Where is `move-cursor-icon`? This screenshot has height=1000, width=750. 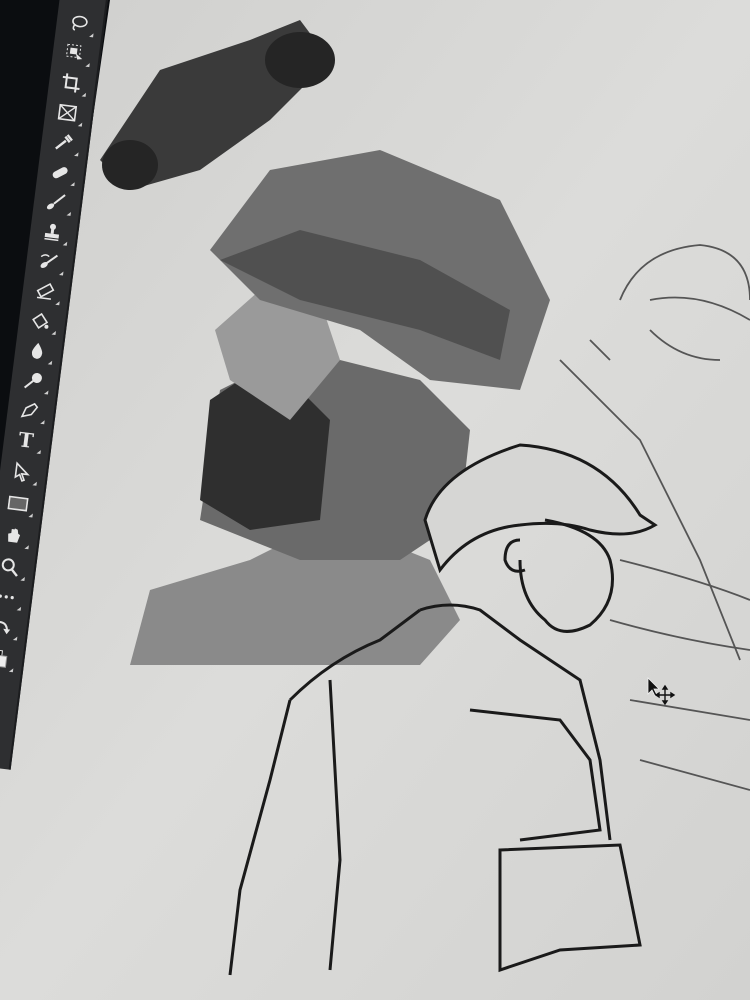 move-cursor-icon is located at coordinates (661, 691).